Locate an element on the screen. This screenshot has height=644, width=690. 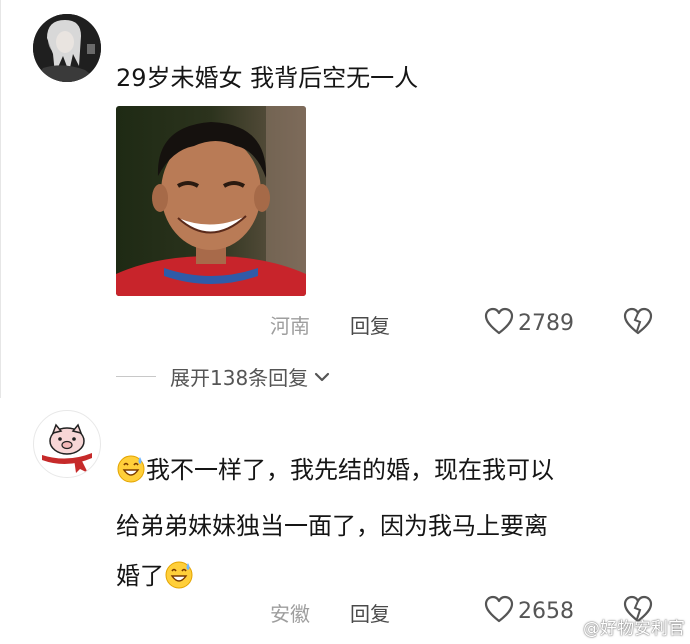
comment-text: 29岁未婚女 我背后空无一人 is located at coordinates (267, 78).